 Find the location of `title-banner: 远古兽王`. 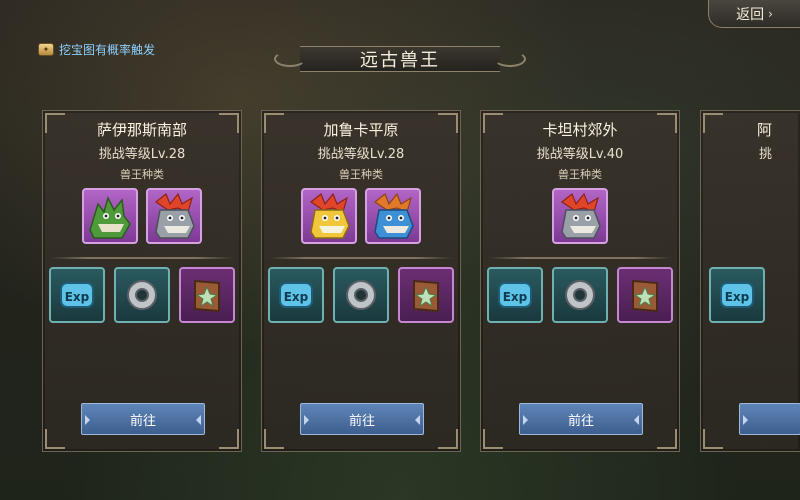

title-banner: 远古兽王 is located at coordinates (400, 59).